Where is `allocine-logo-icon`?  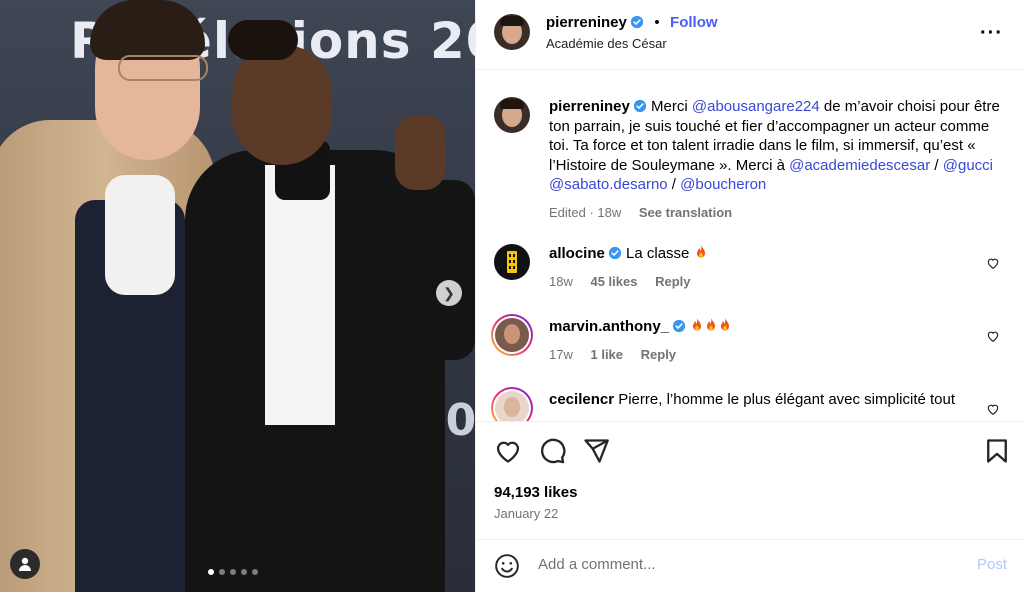 allocine-logo-icon is located at coordinates (512, 262).